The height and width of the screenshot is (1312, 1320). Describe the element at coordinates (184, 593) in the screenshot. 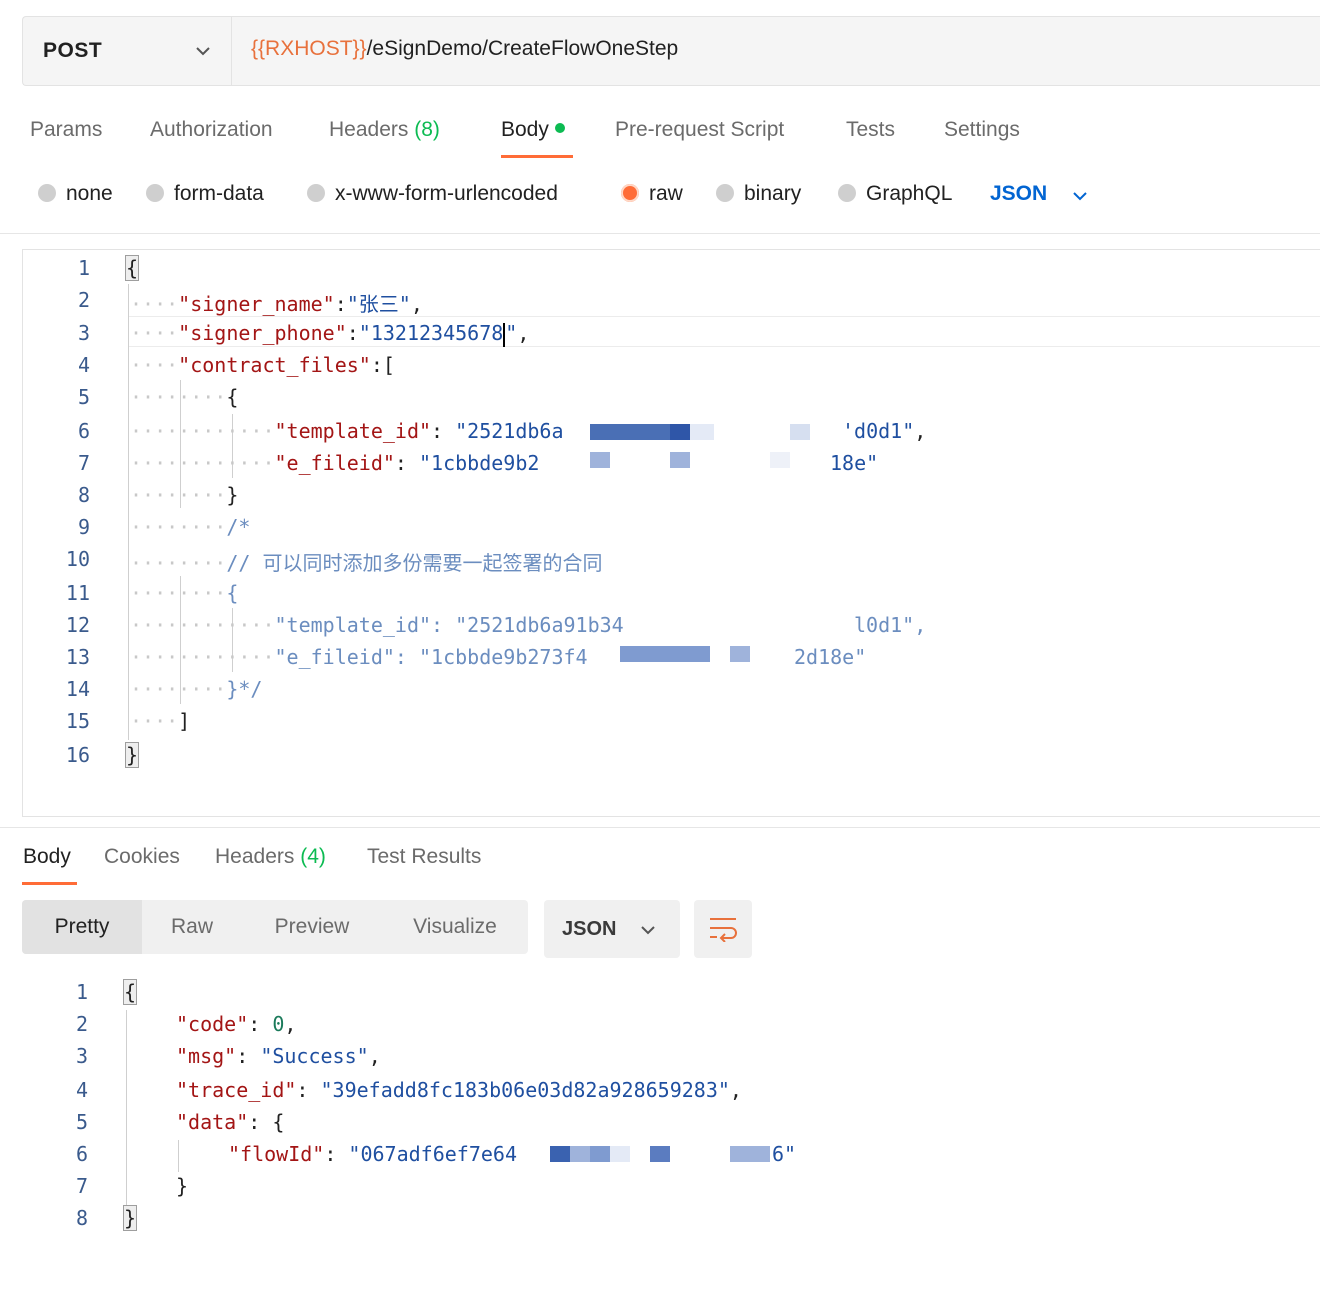

I see `code-line: ········{` at that location.